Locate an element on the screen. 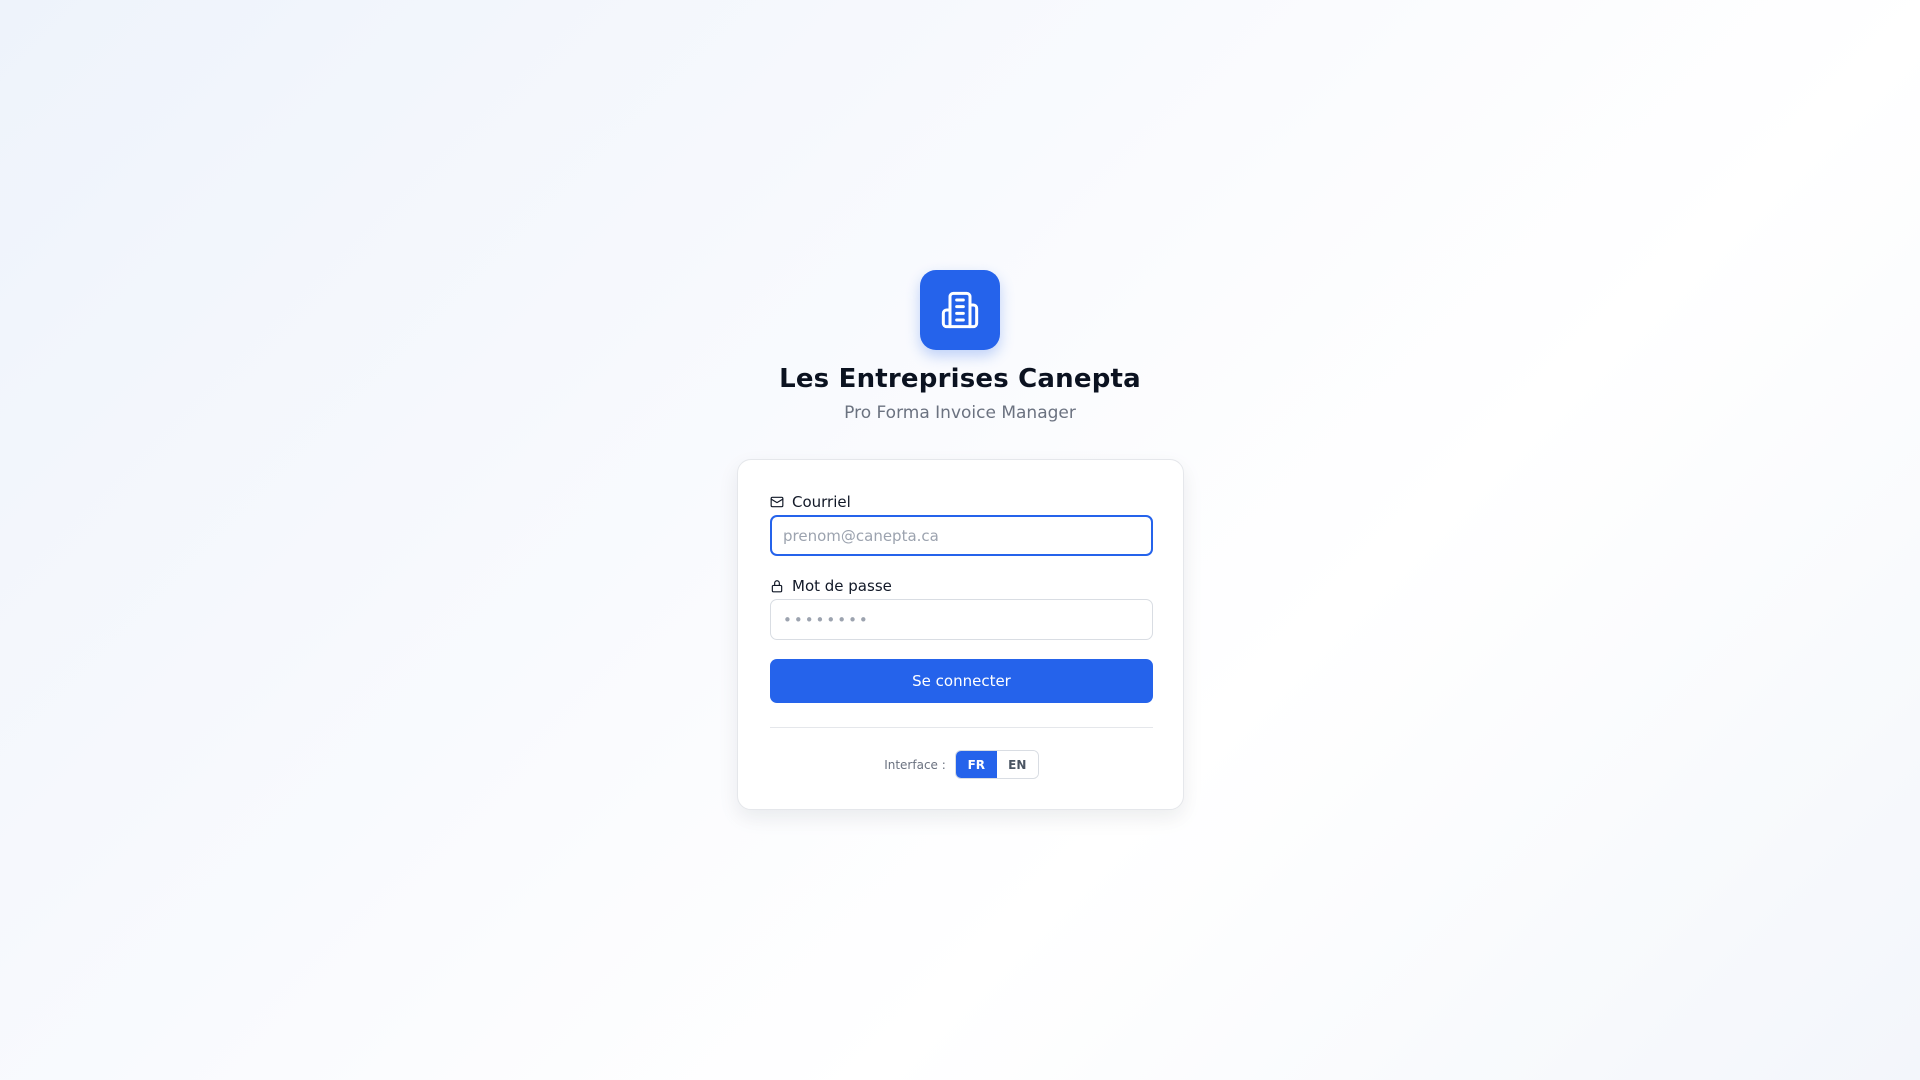 This screenshot has height=1080, width=1920. mail-icon is located at coordinates (777, 502).